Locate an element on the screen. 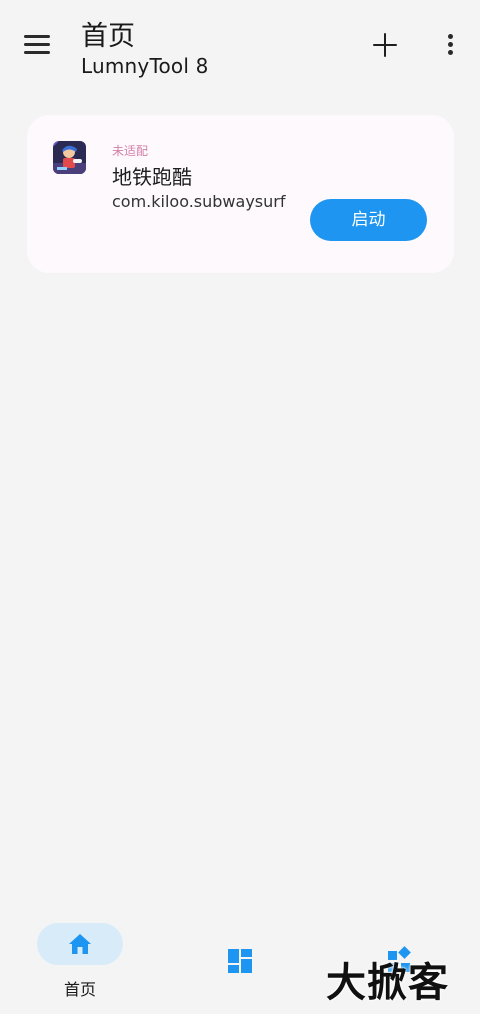  status-badge: 未适配 is located at coordinates (130, 151).